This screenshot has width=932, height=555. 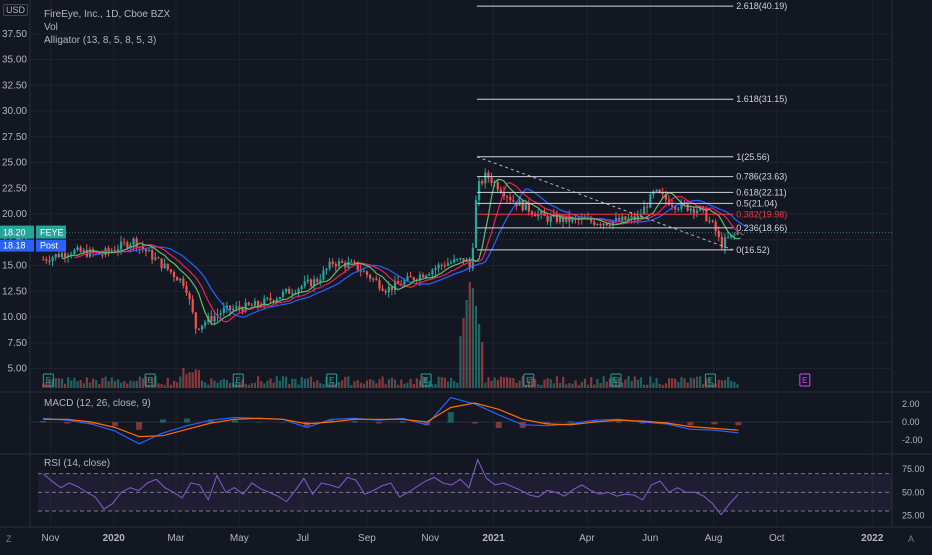 What do you see at coordinates (302, 538) in the screenshot?
I see `time-tick-label: Jul` at bounding box center [302, 538].